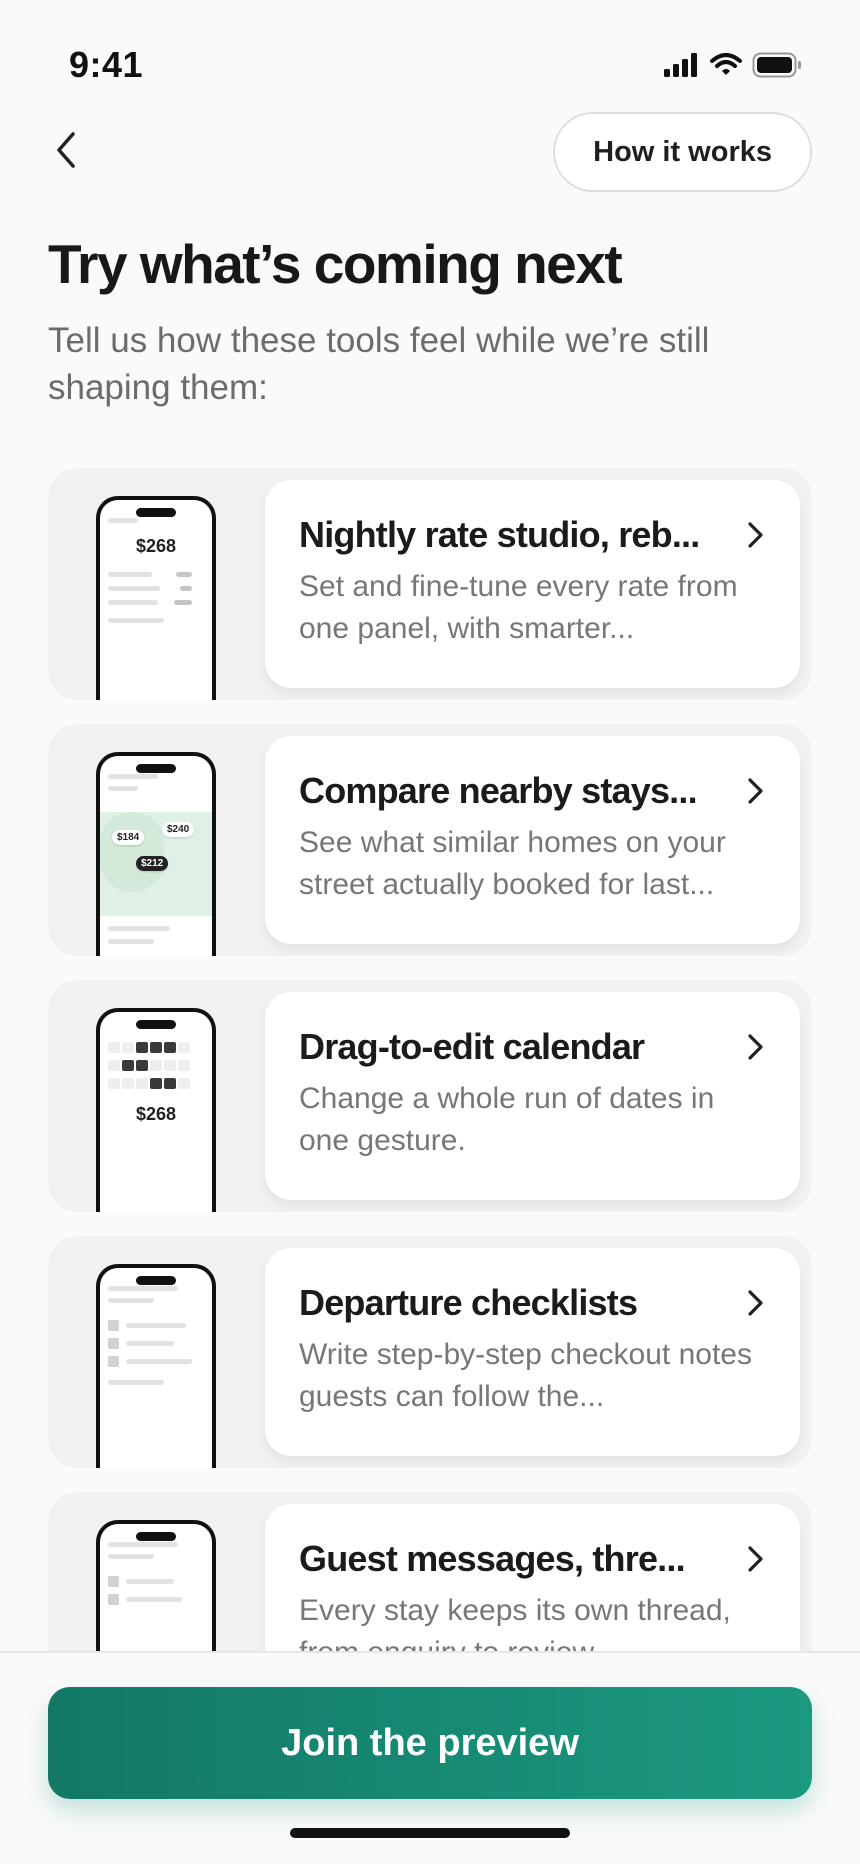  I want to click on how-it-works-button: How it works, so click(682, 152).